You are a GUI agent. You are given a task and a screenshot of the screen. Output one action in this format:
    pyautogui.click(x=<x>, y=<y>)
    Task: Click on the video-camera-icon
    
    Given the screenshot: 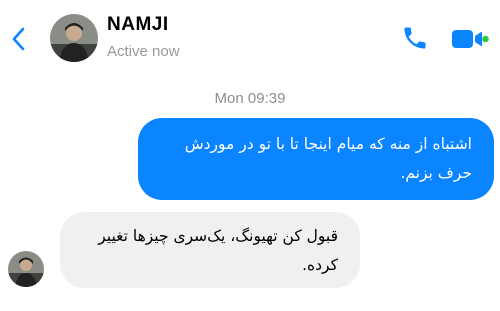 What is the action you would take?
    pyautogui.click(x=470, y=39)
    